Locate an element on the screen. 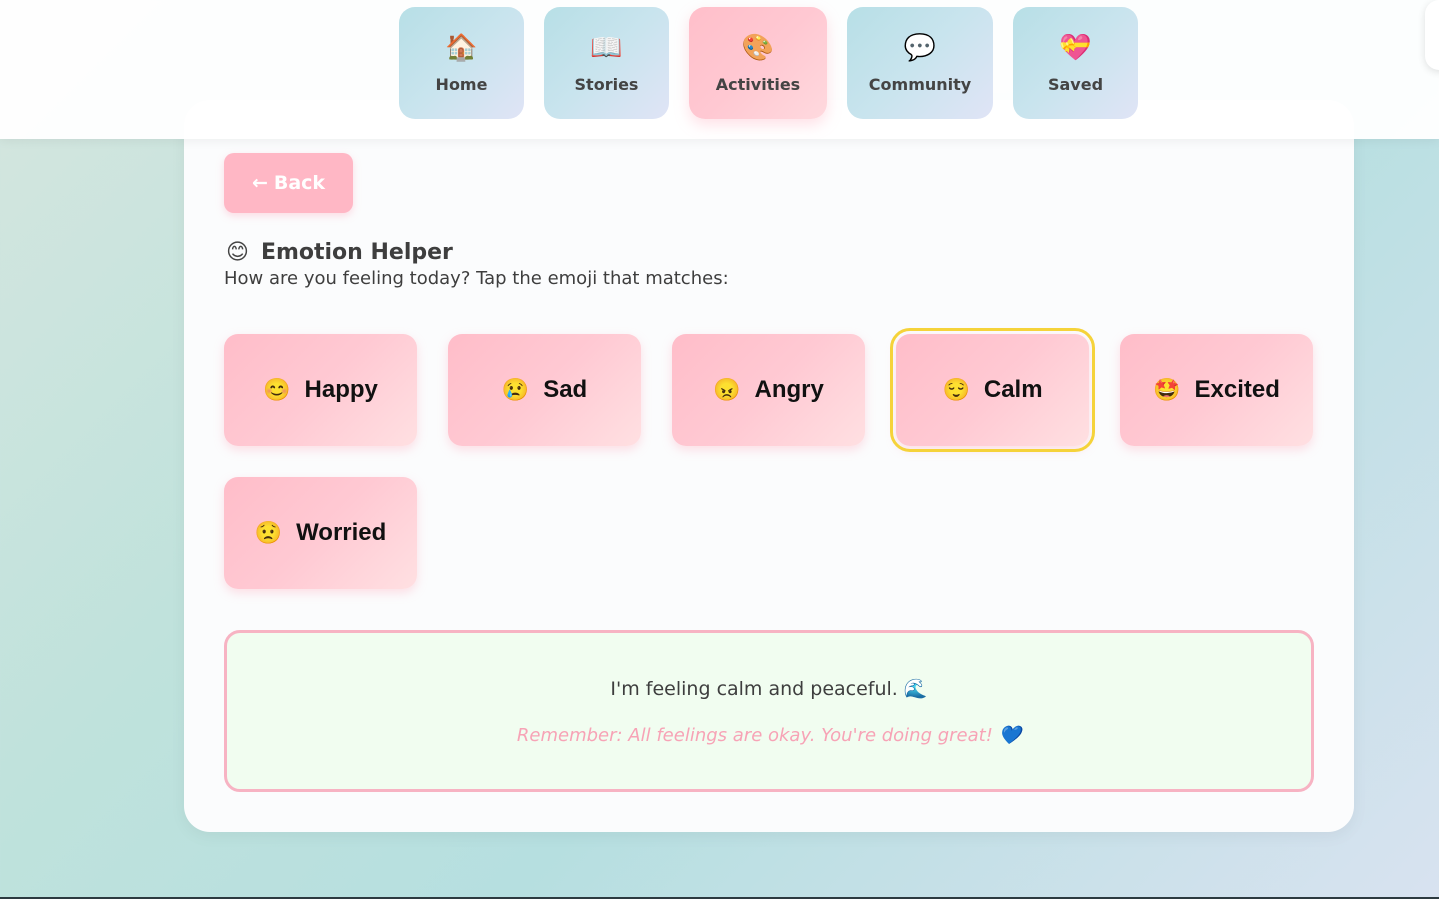 The image size is (1439, 899). emotion-message: I'm feeling calm and peaceful. 🌊 is located at coordinates (769, 688).